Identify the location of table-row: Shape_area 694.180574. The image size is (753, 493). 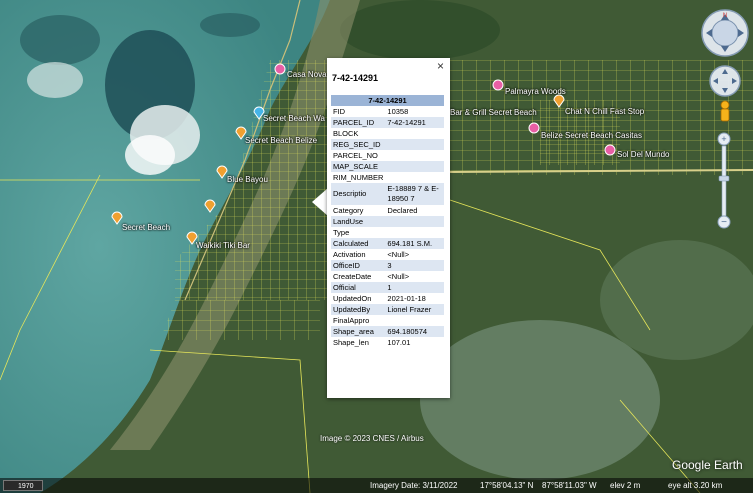
(387, 331).